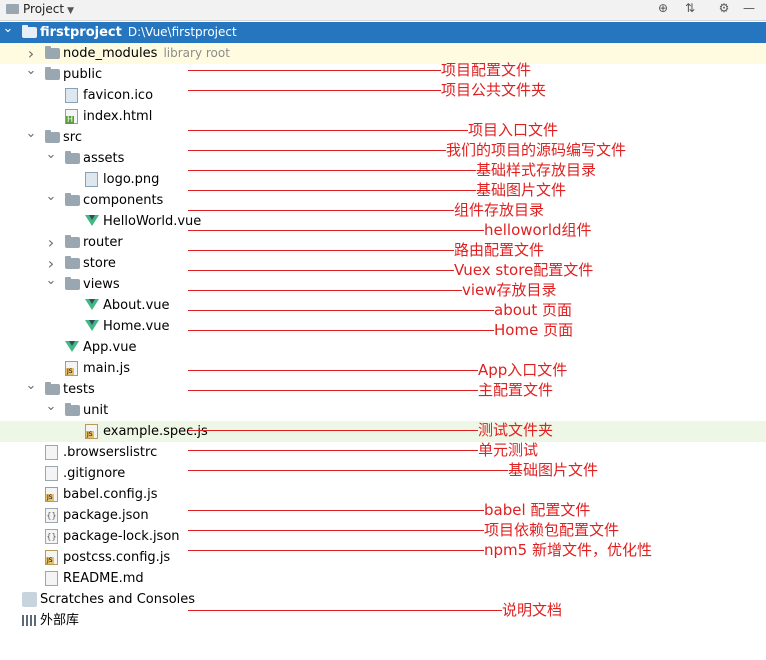 This screenshot has height=660, width=766. What do you see at coordinates (94, 473) in the screenshot?
I see `tree-item-name: .gitignore` at bounding box center [94, 473].